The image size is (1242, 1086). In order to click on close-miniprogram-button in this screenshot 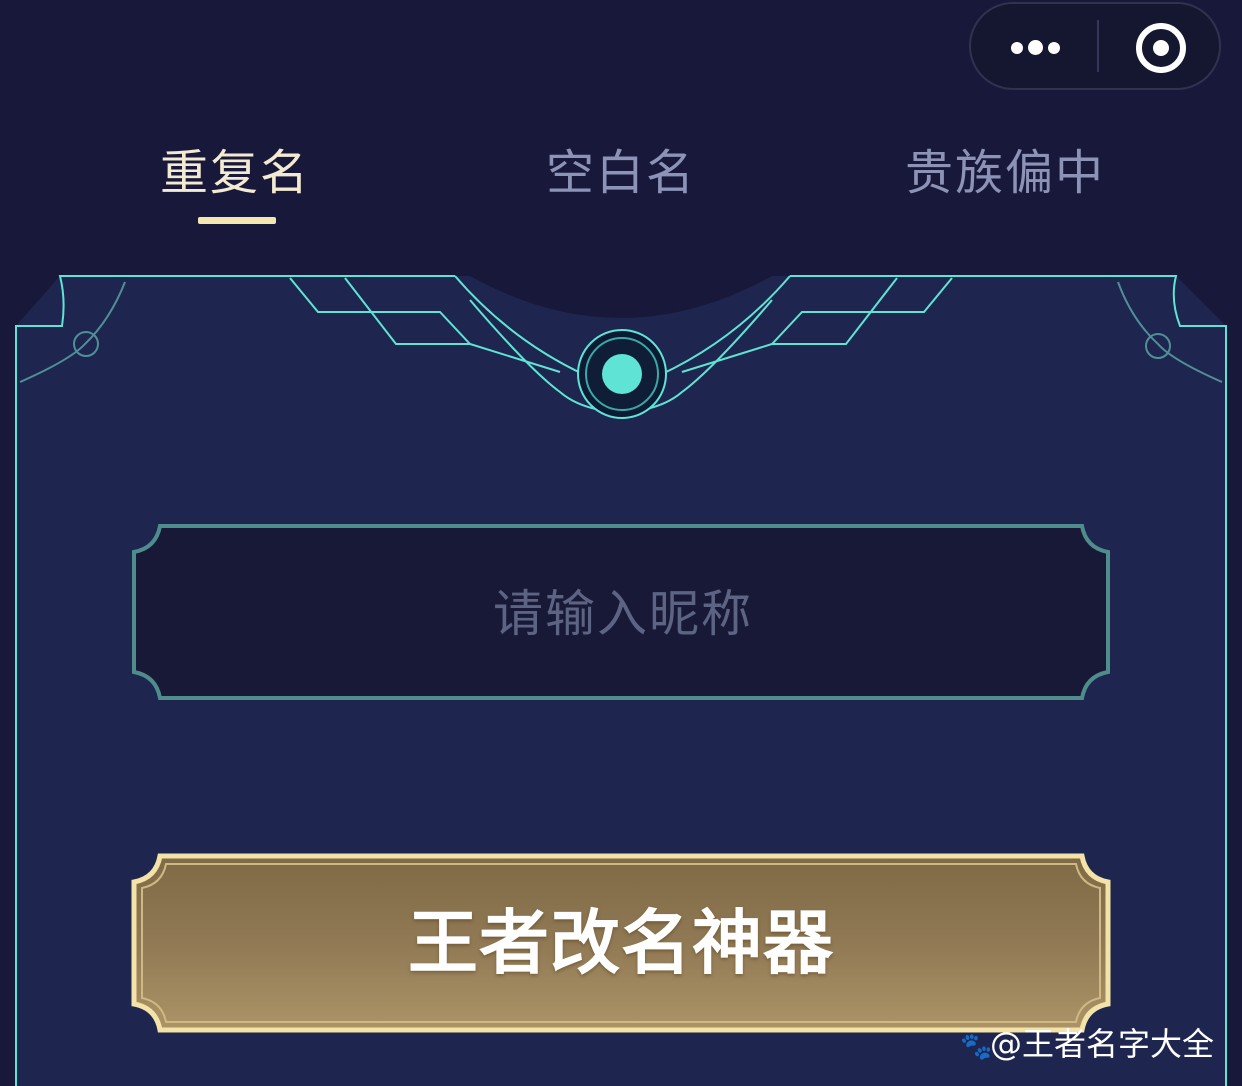, I will do `click(1160, 46)`.